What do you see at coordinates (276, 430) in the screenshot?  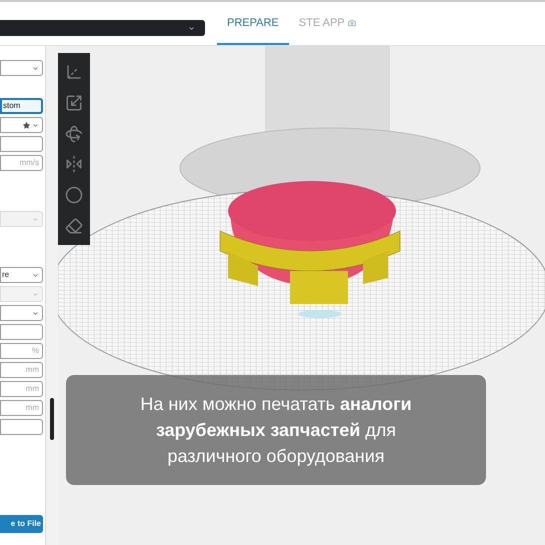 I see `caption-text: На них можно печатать аналоги зарубежных запчастей для различного оборудования` at bounding box center [276, 430].